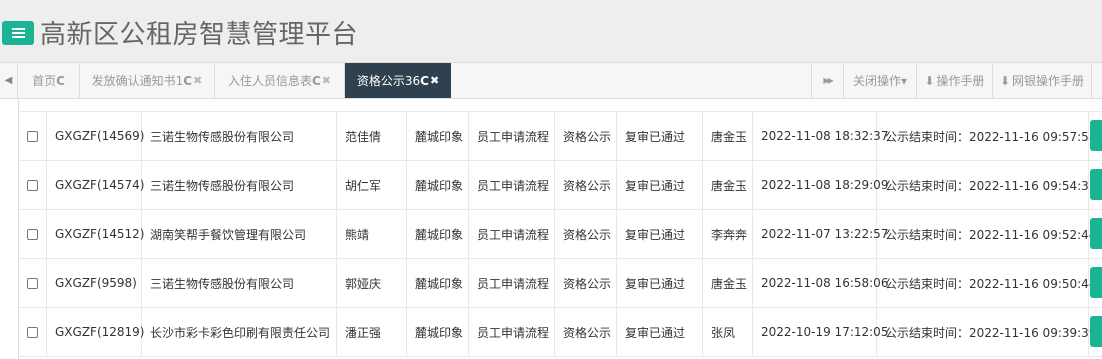 The image size is (1102, 359). Describe the element at coordinates (820, 234) in the screenshot. I see `submit-time-cell: 2022-11-07 13:22:57` at that location.